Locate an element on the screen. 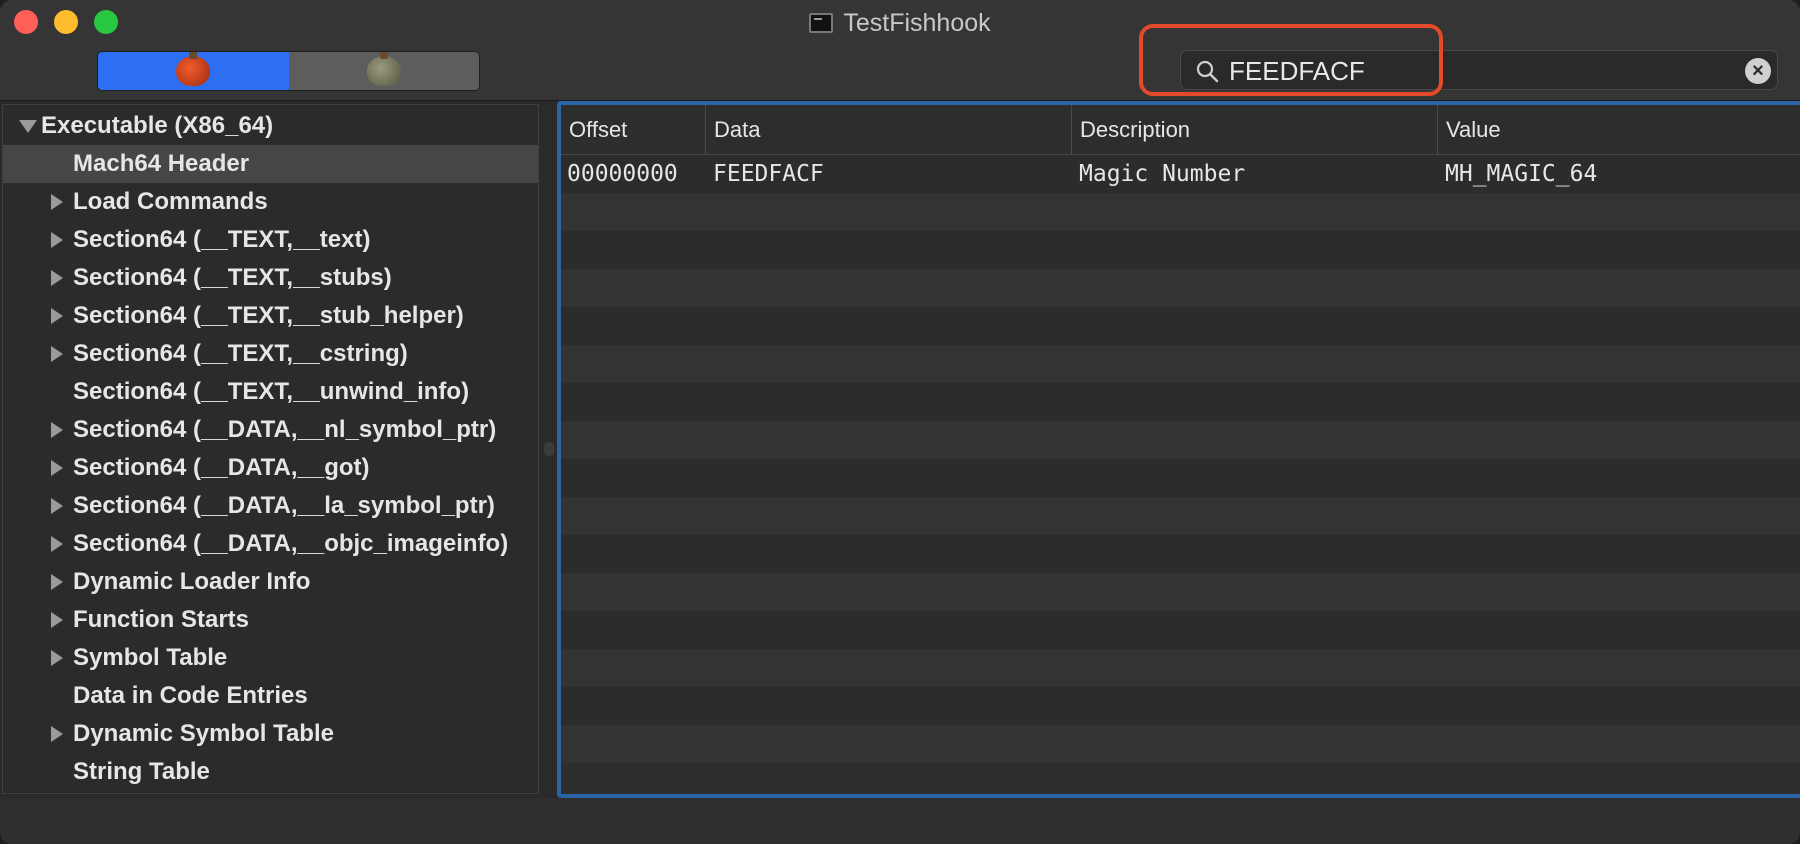 Image resolution: width=1800 pixels, height=844 pixels. sidebar-item: Section64 (__DATA,__nl_symbol_ptr) is located at coordinates (270, 430).